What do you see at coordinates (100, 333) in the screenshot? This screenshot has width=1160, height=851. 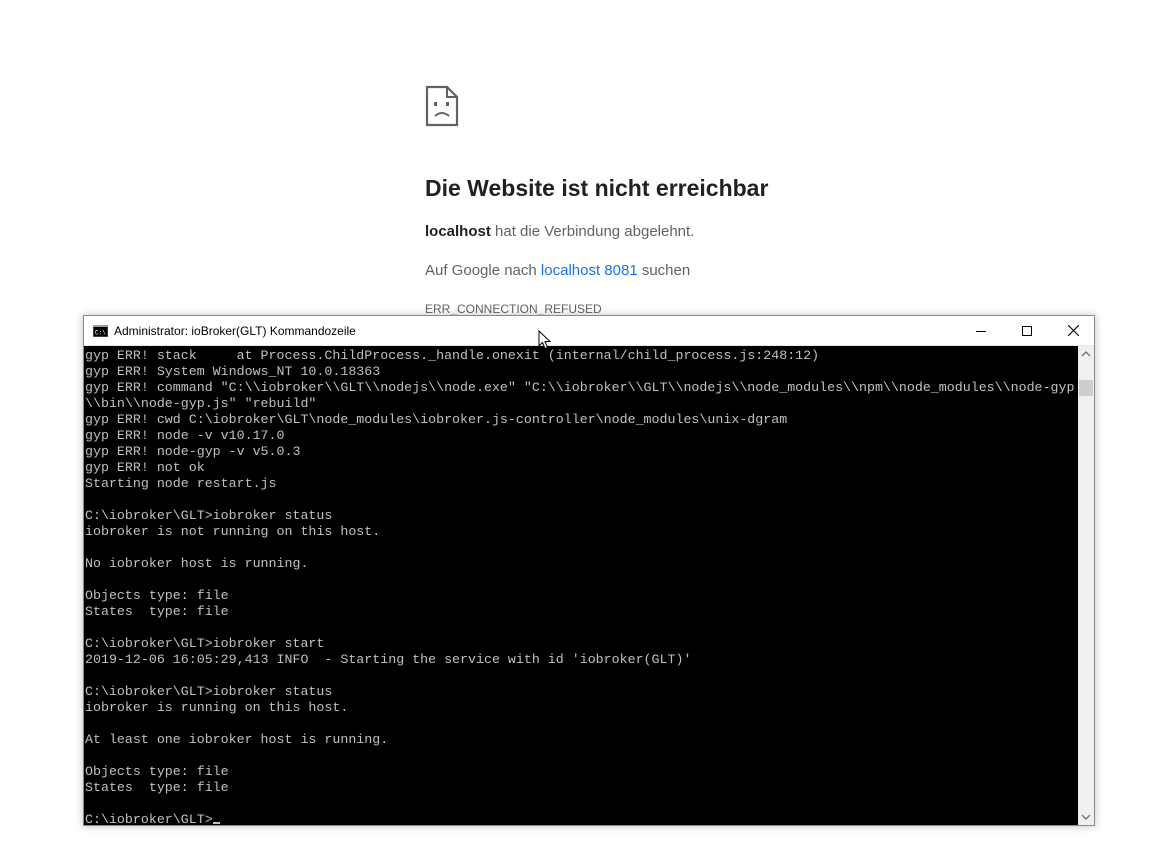 I see `svg-text: C:\` at bounding box center [100, 333].